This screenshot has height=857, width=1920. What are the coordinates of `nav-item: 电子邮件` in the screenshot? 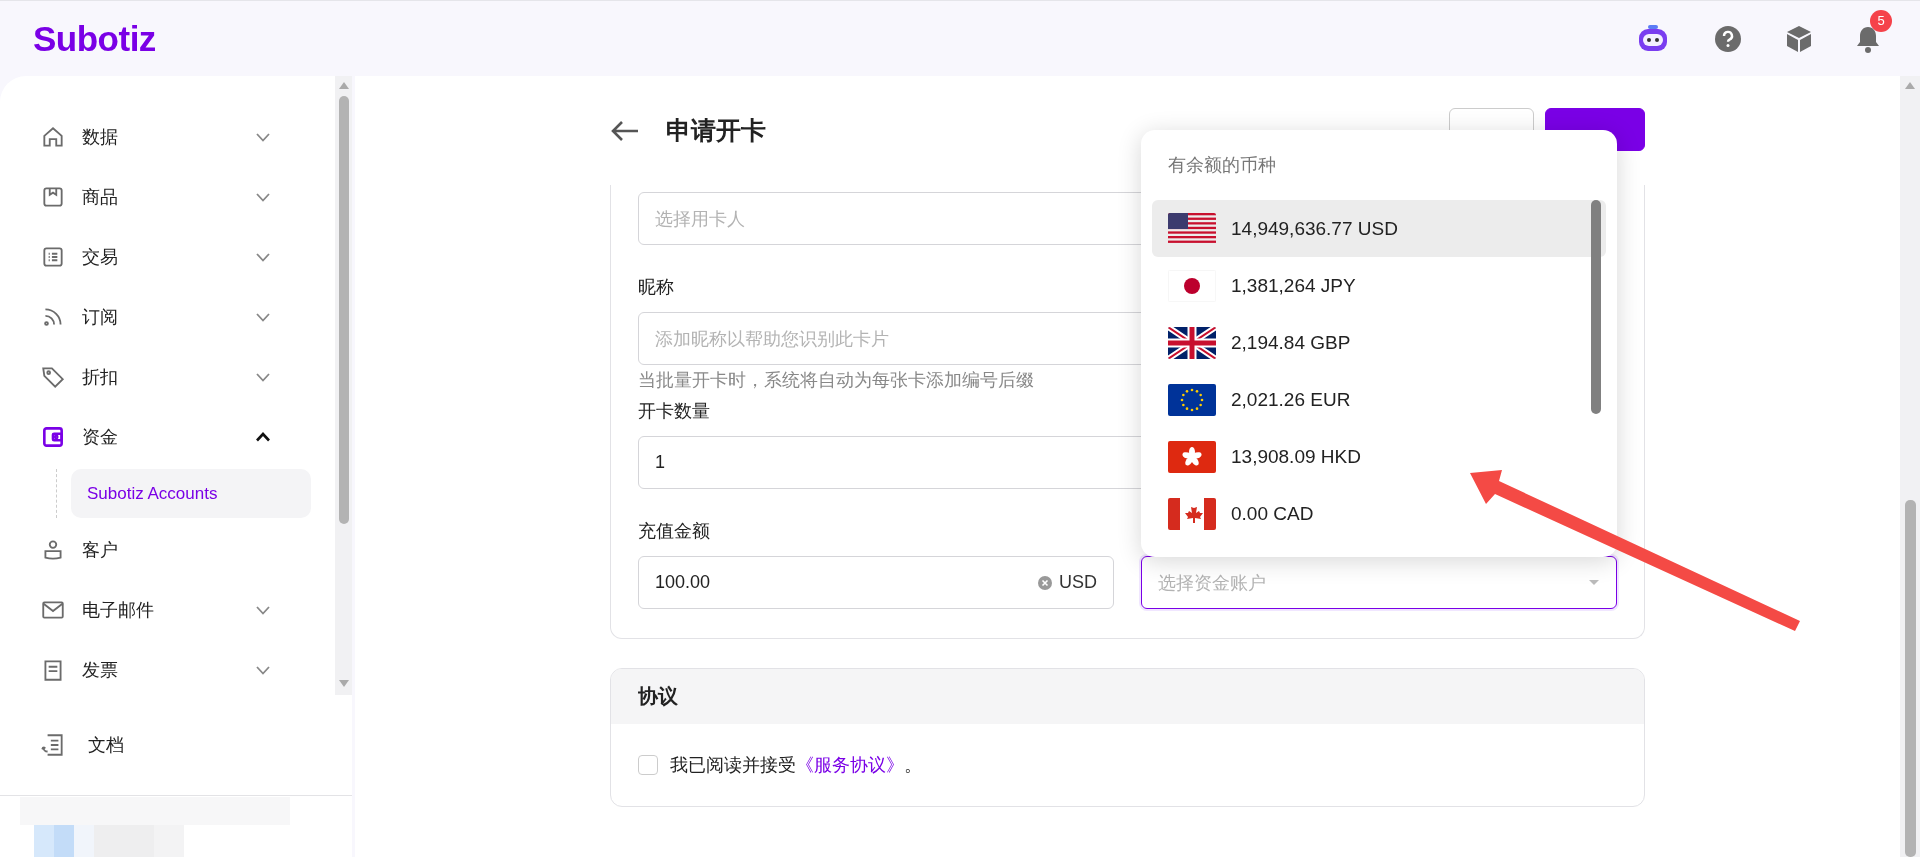 It's located at (167, 610).